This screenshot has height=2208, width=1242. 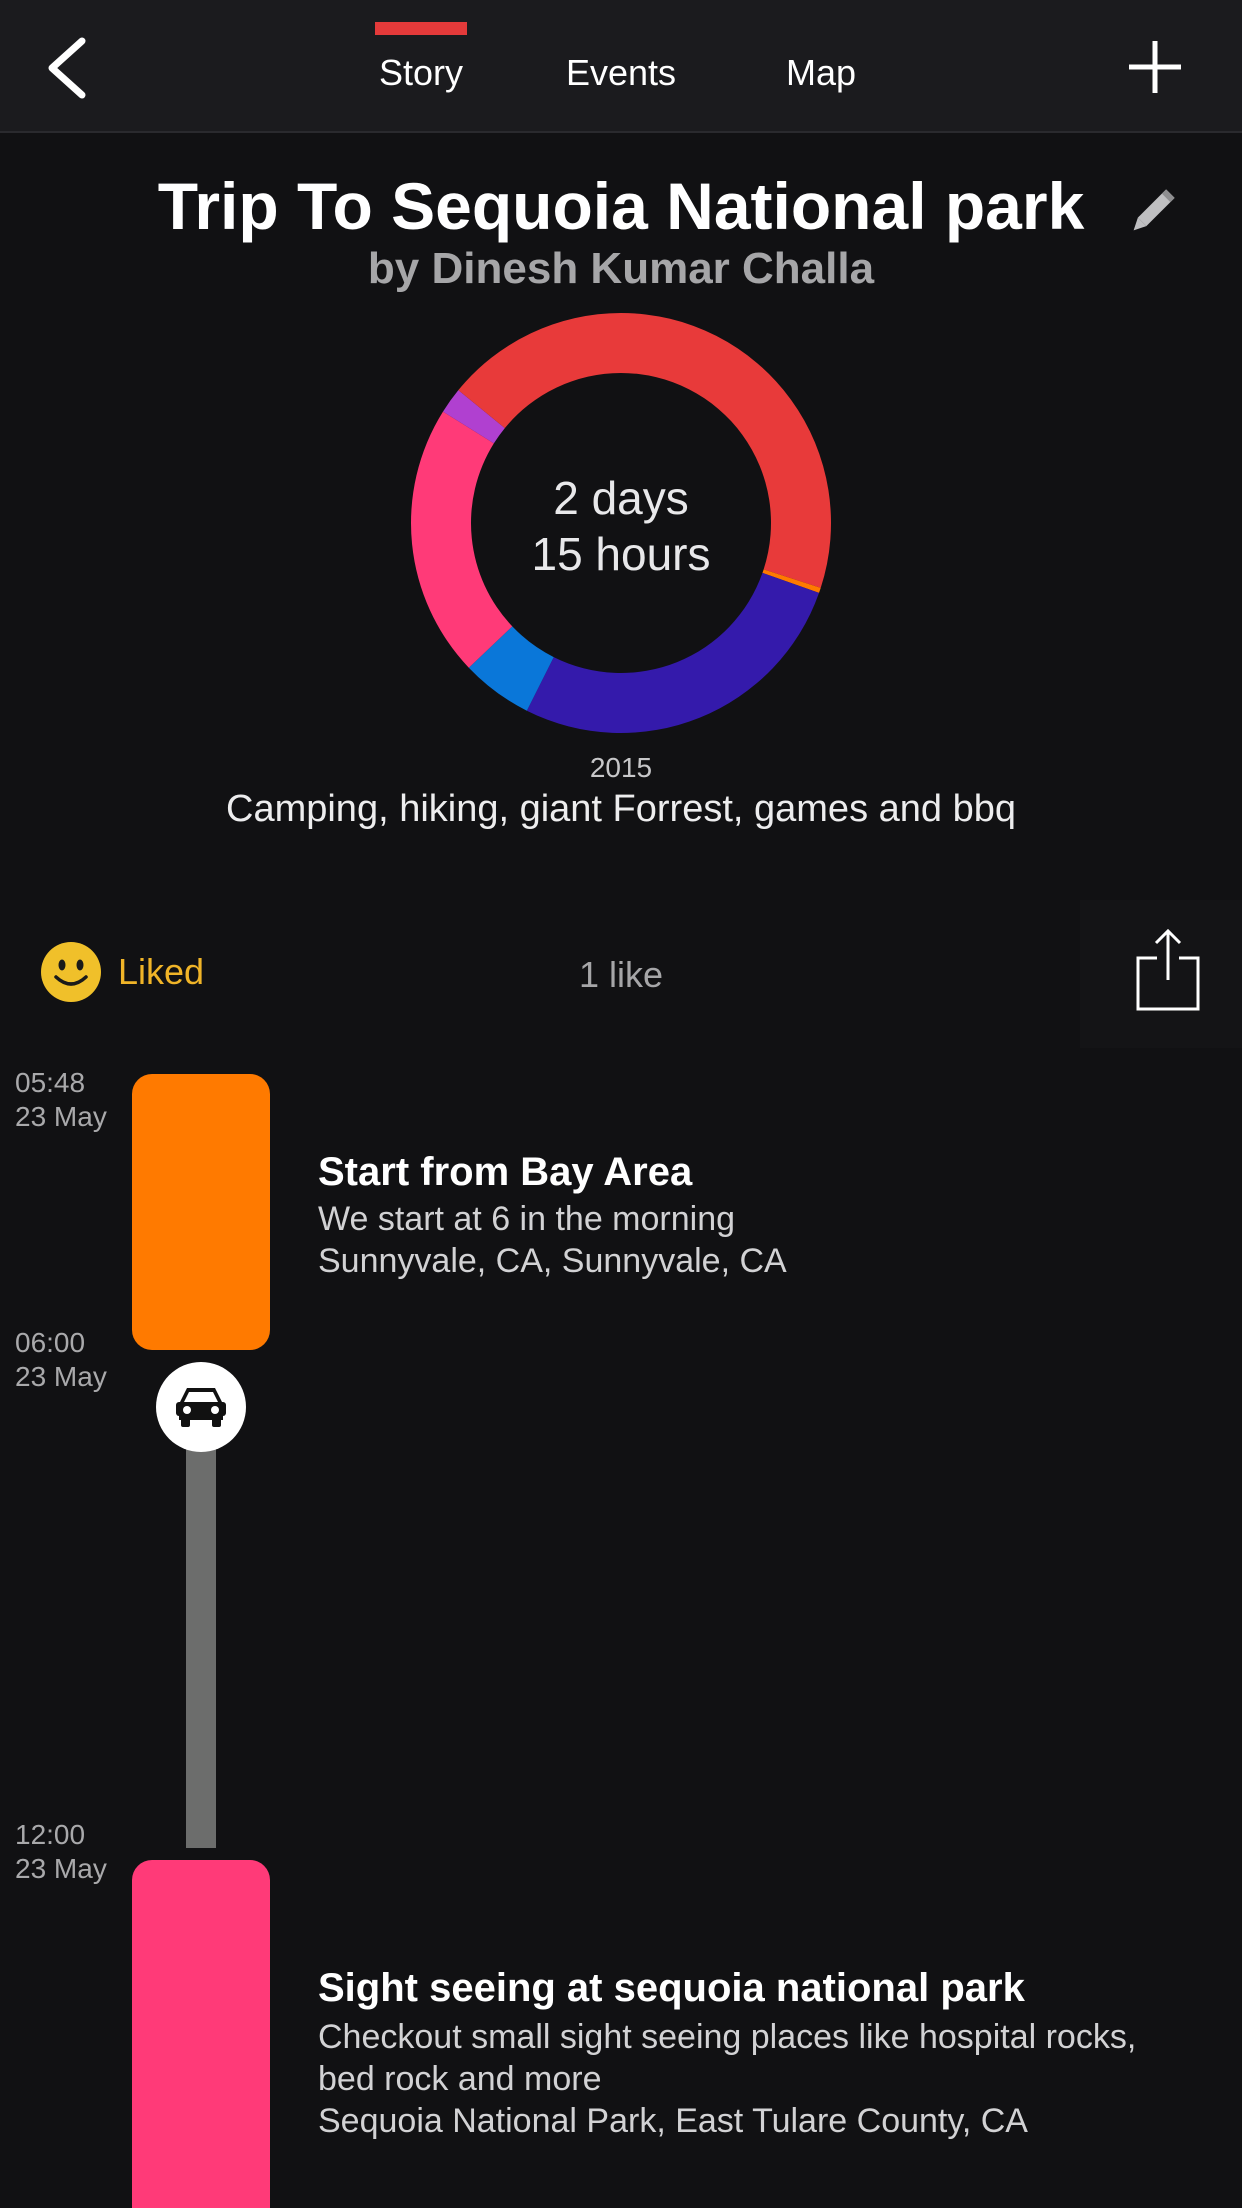 What do you see at coordinates (552, 1261) in the screenshot?
I see `event-location-start: Sunnyvale, CA, Sunnyvale, CA` at bounding box center [552, 1261].